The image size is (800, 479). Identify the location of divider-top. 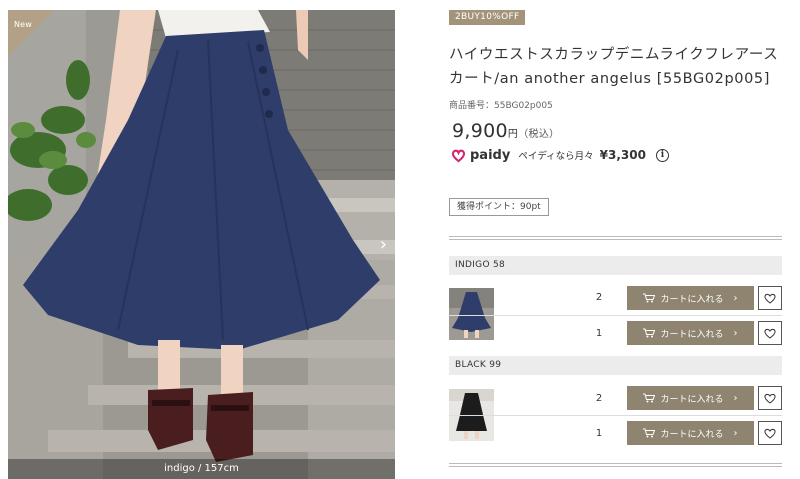
(615, 238).